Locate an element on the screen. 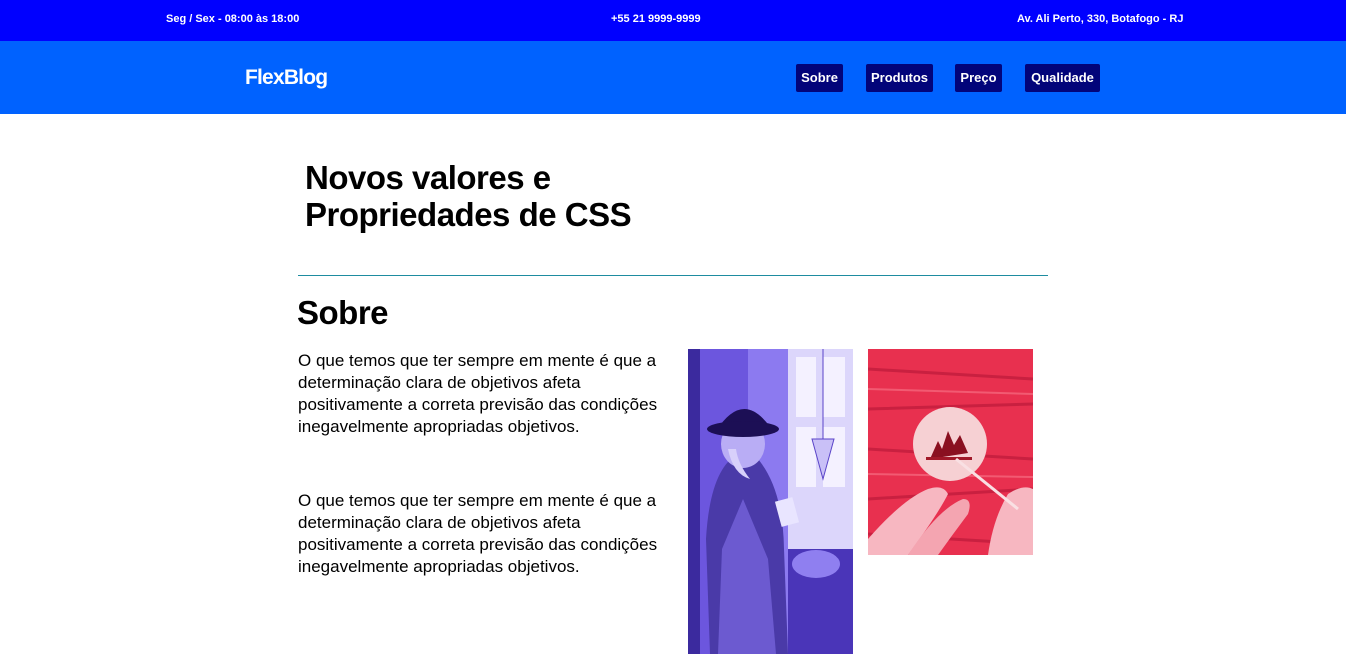 Image resolution: width=1346 pixels, height=654 pixels. address: Av. Ali Perto, 330, Botafogo - RJ is located at coordinates (1100, 19).